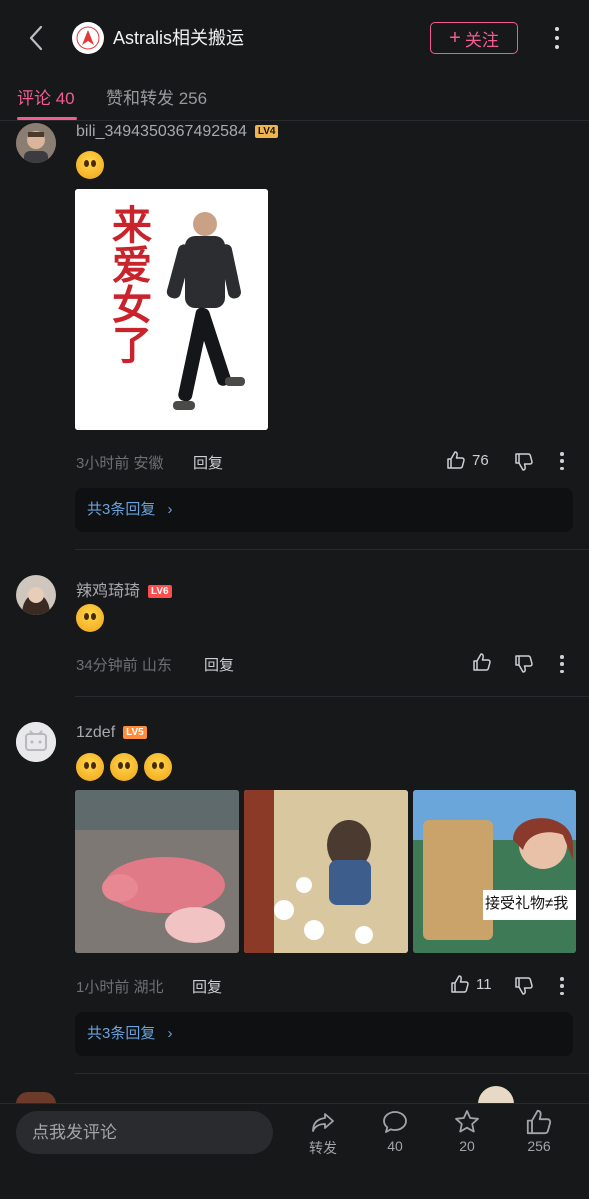 Image resolution: width=589 pixels, height=1199 pixels. I want to click on chevron-left-icon, so click(36, 38).